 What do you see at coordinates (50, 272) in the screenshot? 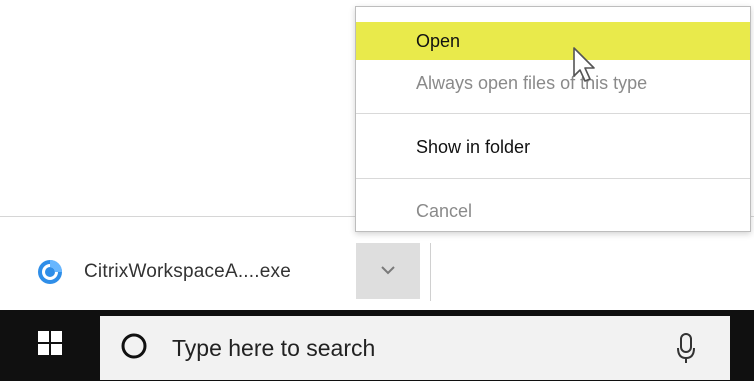
I see `citrix-workspace-icon` at bounding box center [50, 272].